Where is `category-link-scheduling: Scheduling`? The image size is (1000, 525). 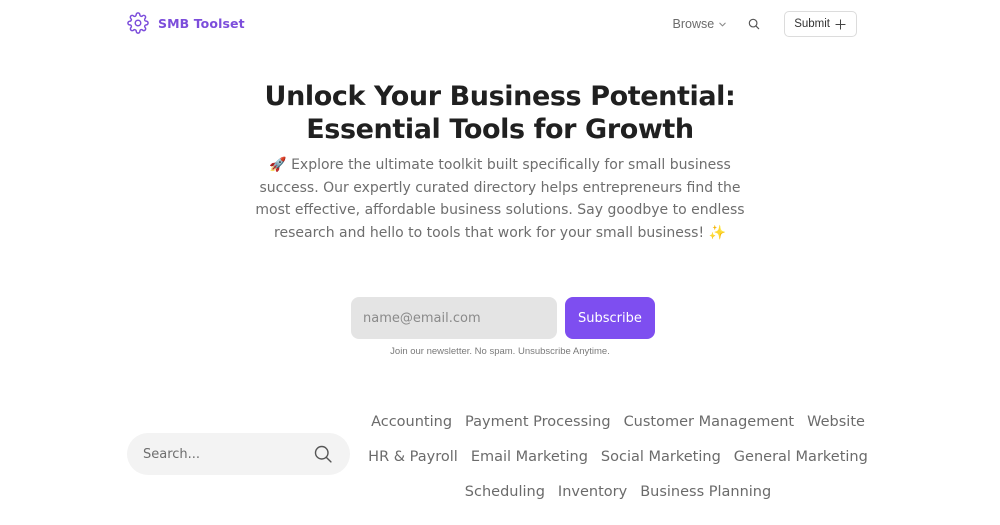 category-link-scheduling: Scheduling is located at coordinates (505, 492).